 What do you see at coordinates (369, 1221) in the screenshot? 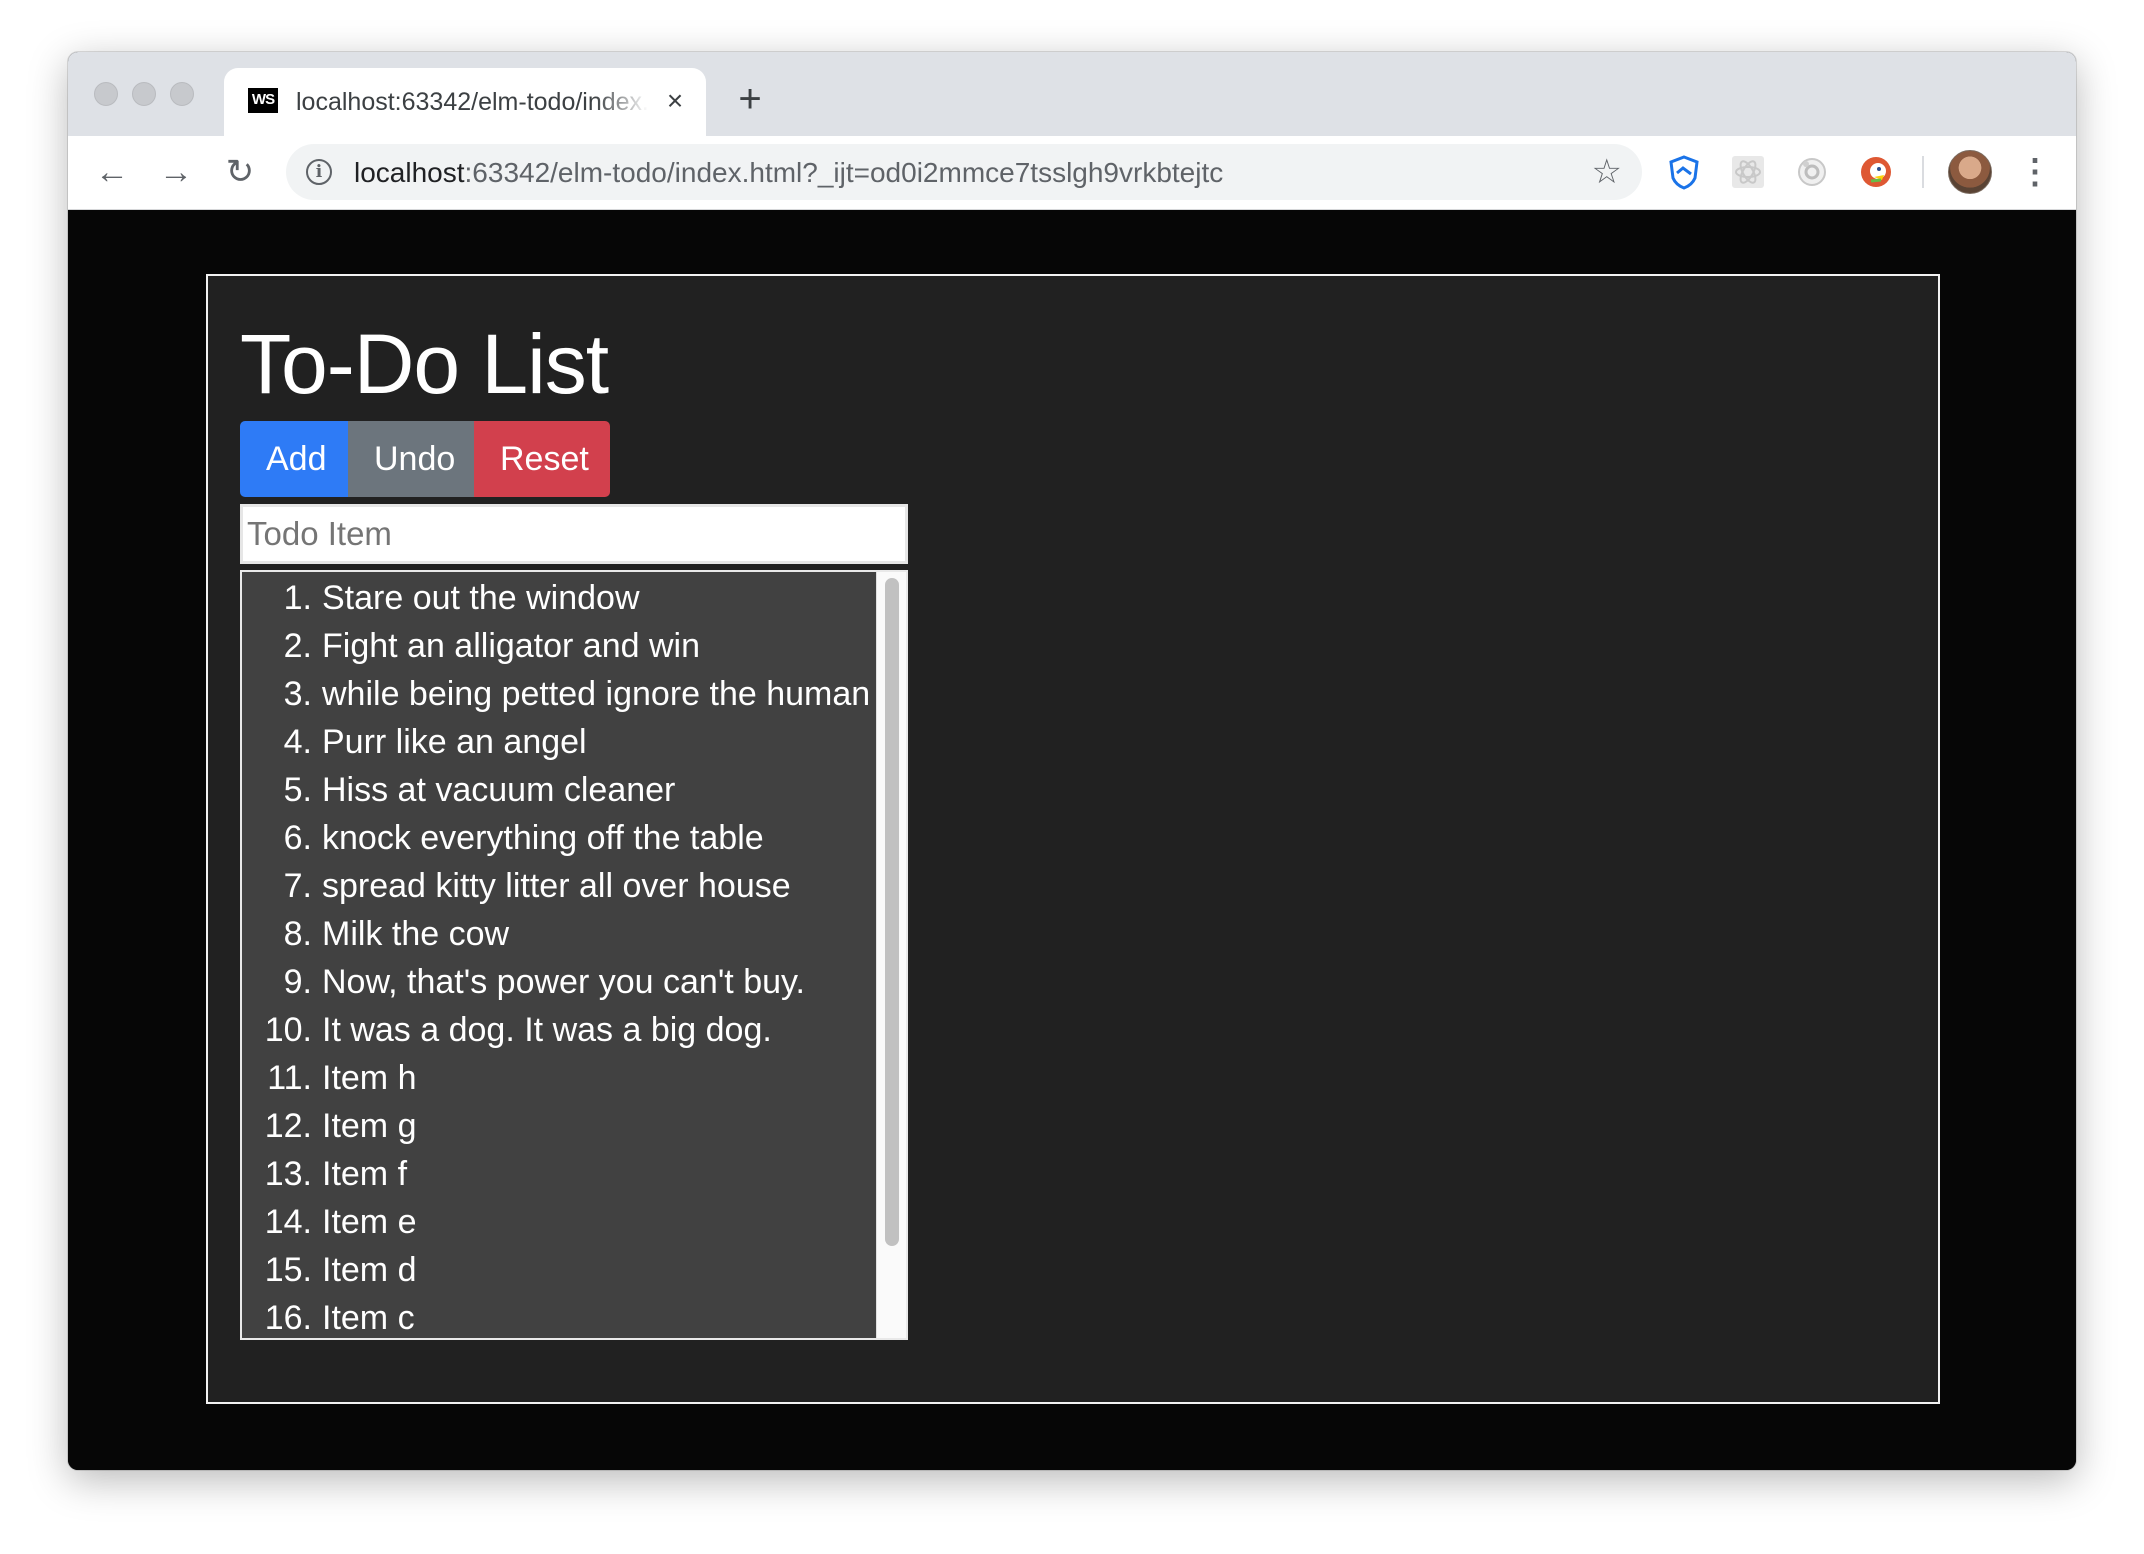
I see `list-item-text: Item e` at bounding box center [369, 1221].